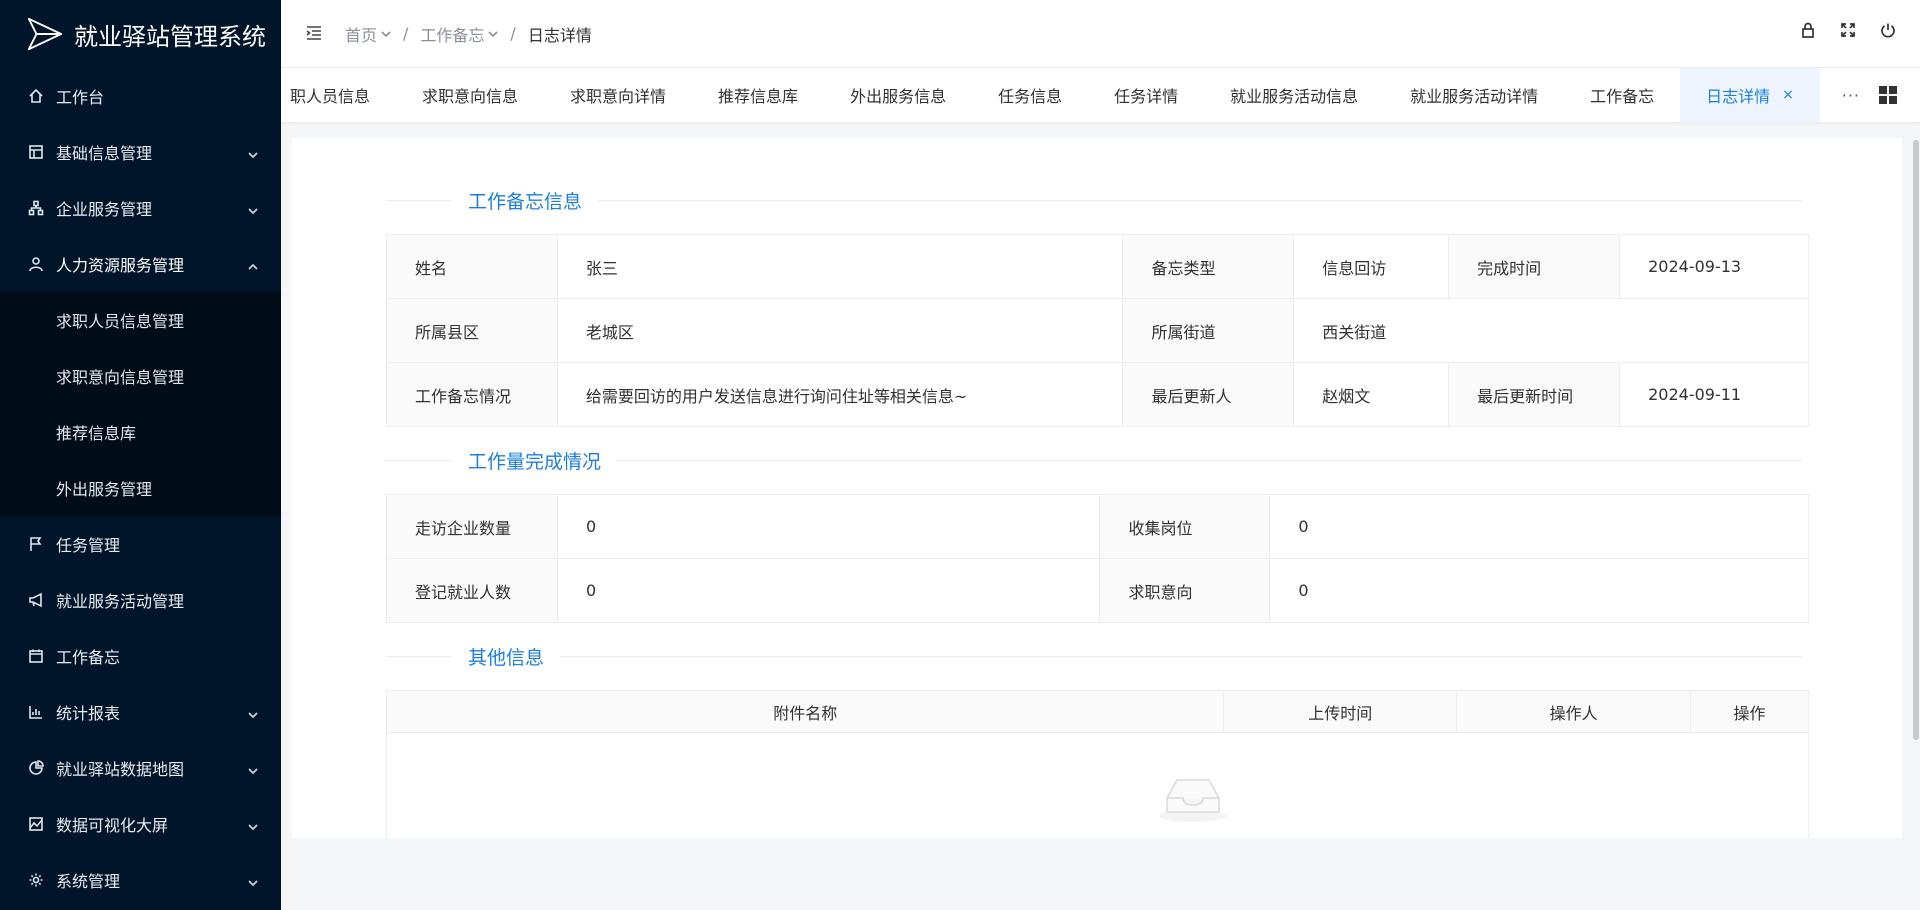 The height and width of the screenshot is (910, 1920). I want to click on sidebar-item-label: 就业服务活动管理, so click(120, 601).